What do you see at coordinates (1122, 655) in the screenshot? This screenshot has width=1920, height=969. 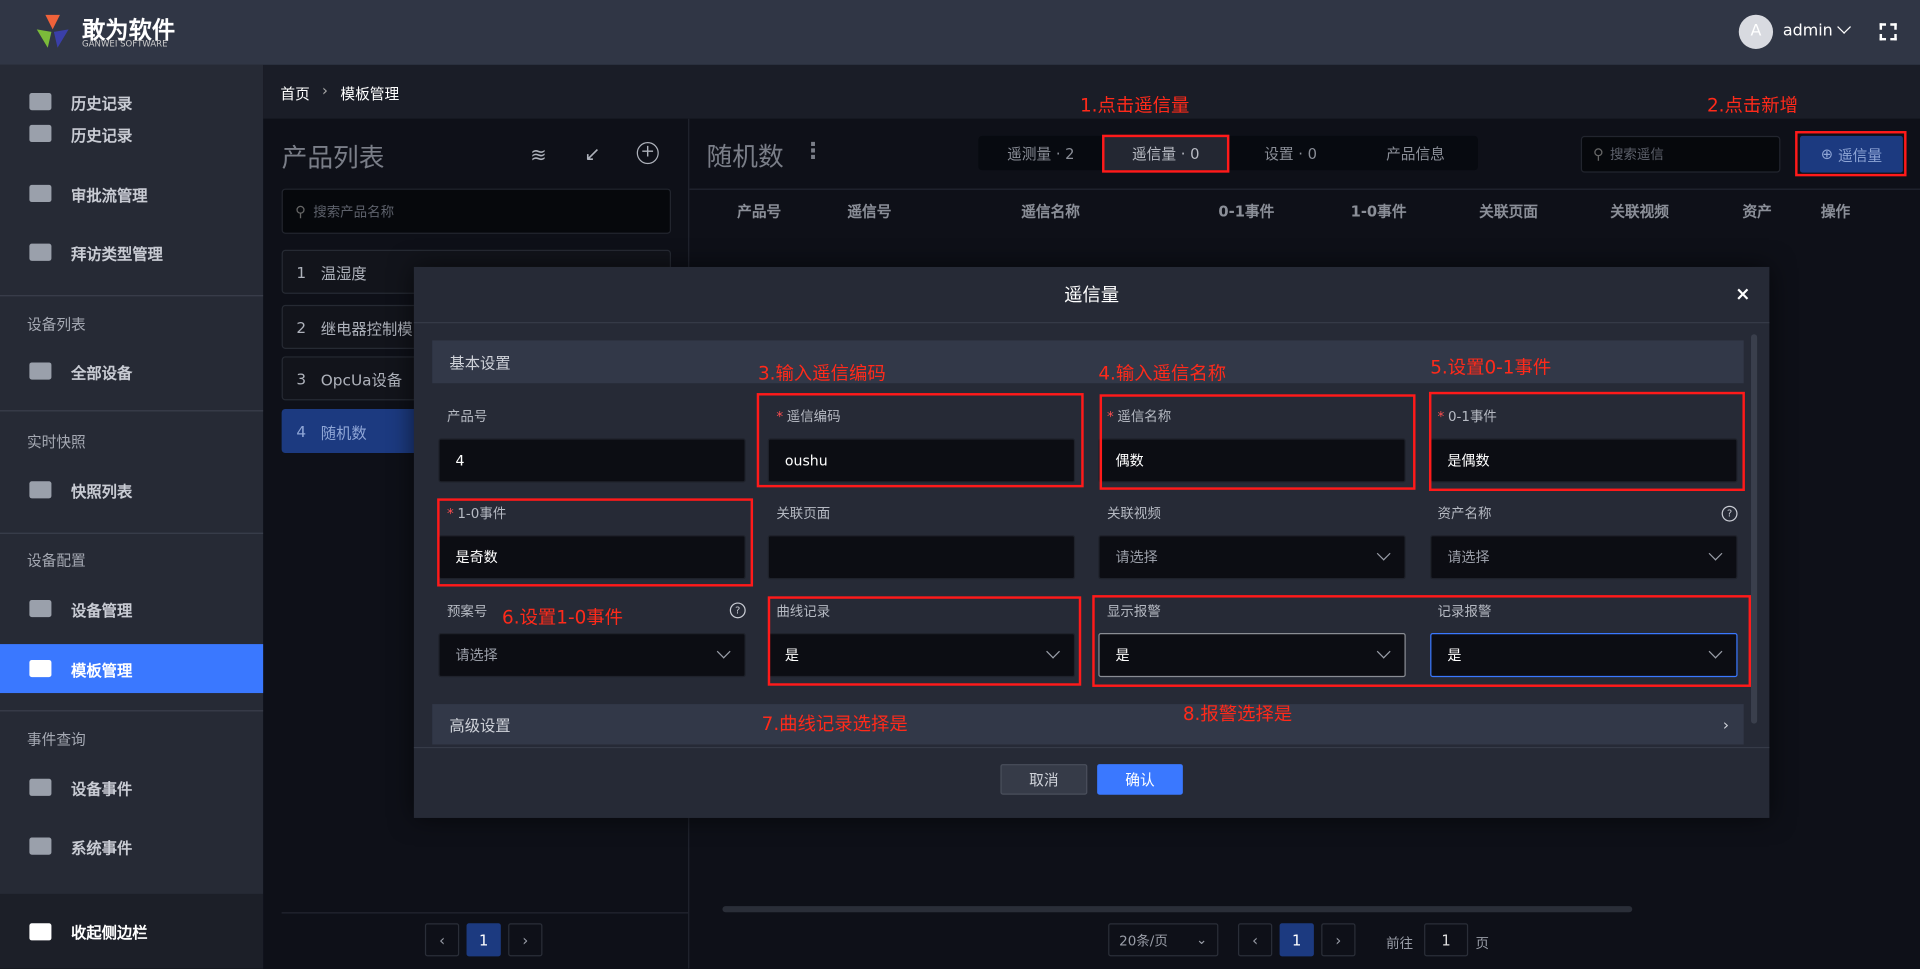 I see `select-value: 是` at bounding box center [1122, 655].